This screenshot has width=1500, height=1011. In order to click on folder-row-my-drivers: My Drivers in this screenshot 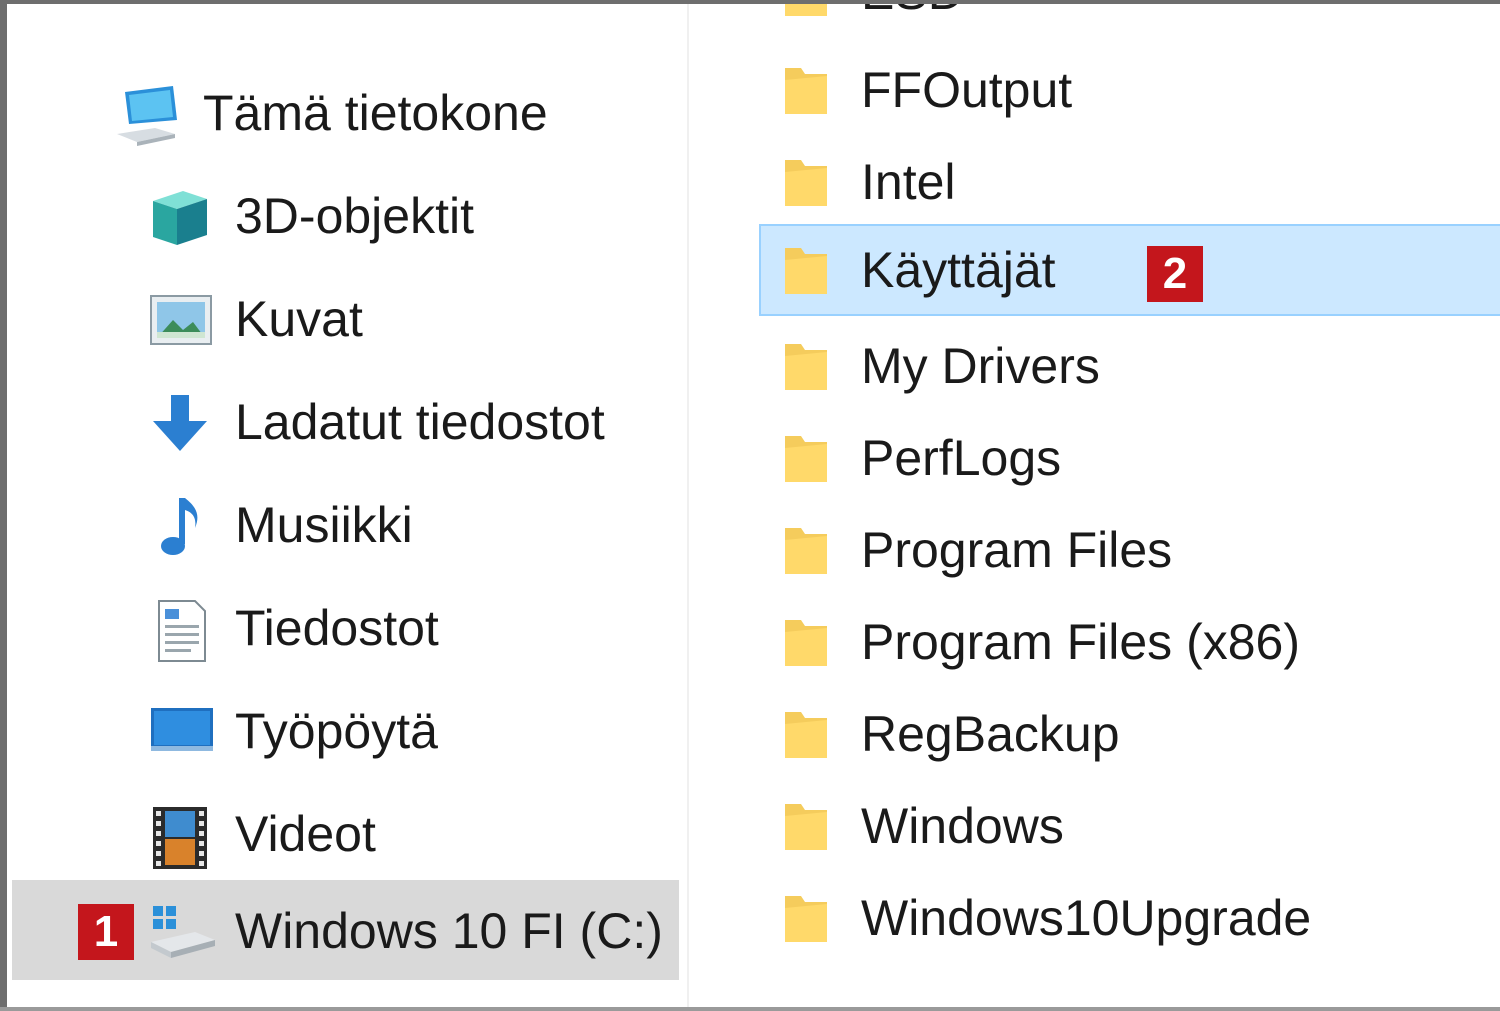, I will do `click(1129, 366)`.